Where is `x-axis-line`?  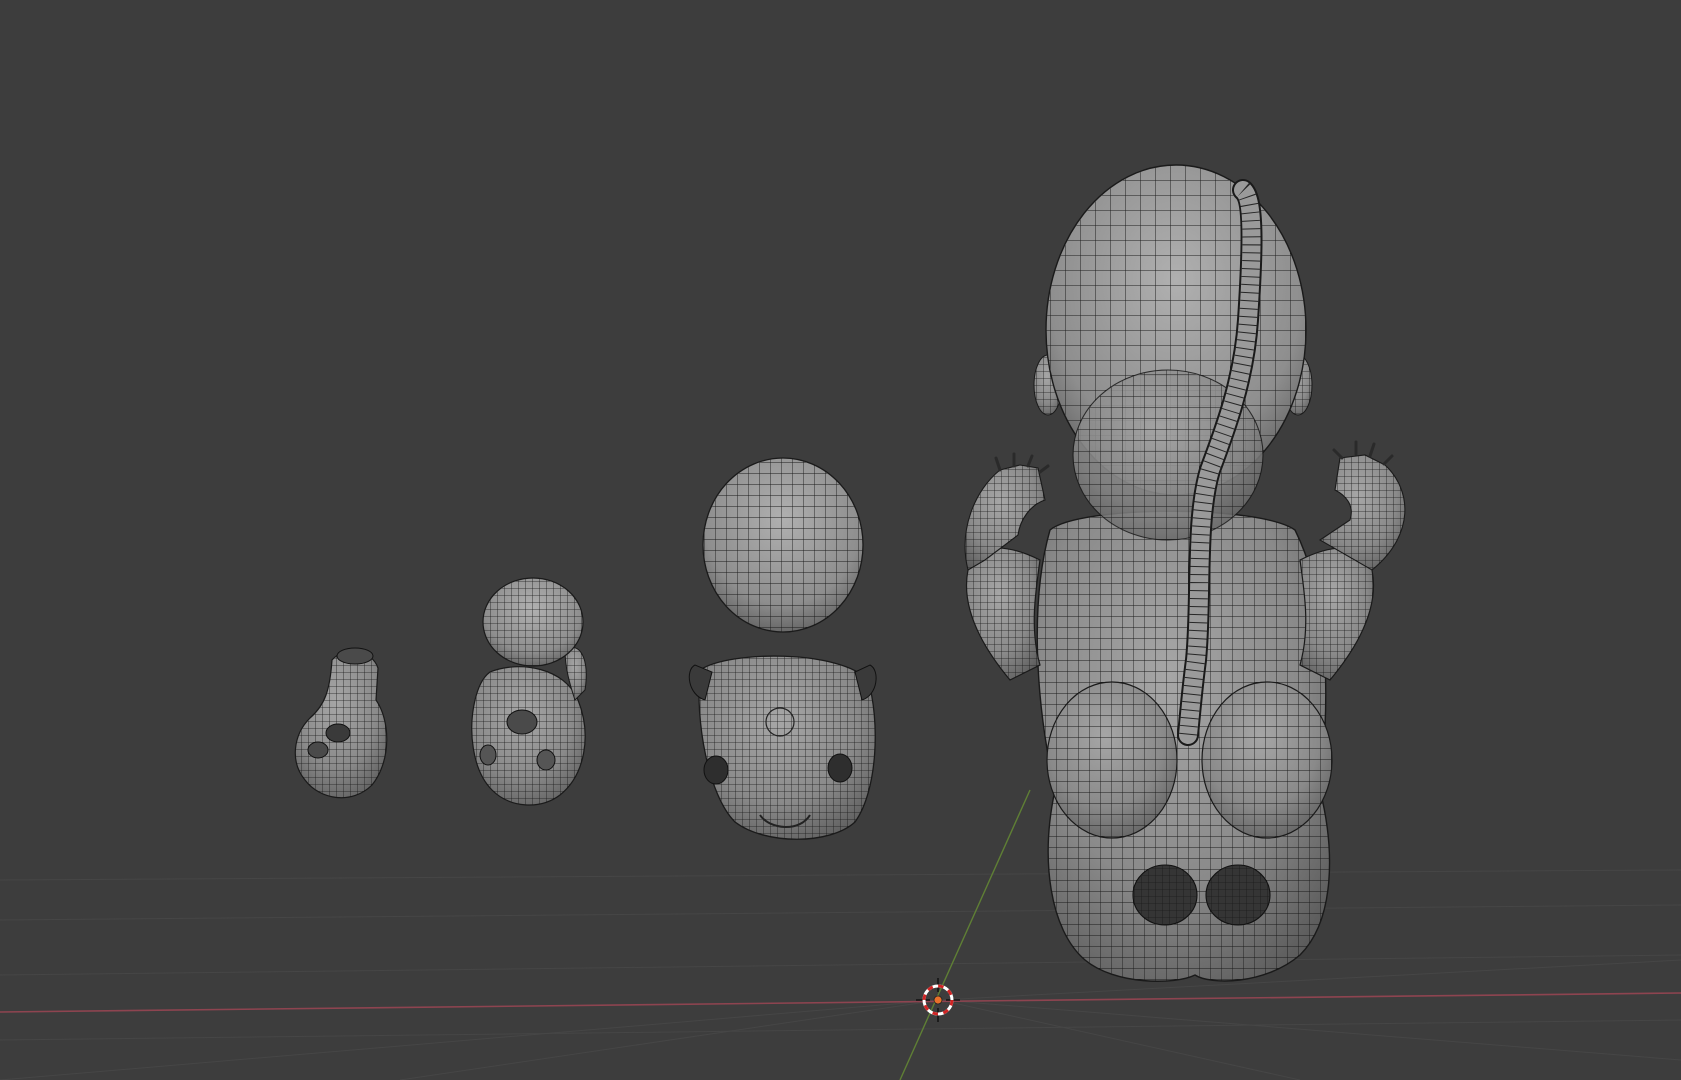 x-axis-line is located at coordinates (840, 1002).